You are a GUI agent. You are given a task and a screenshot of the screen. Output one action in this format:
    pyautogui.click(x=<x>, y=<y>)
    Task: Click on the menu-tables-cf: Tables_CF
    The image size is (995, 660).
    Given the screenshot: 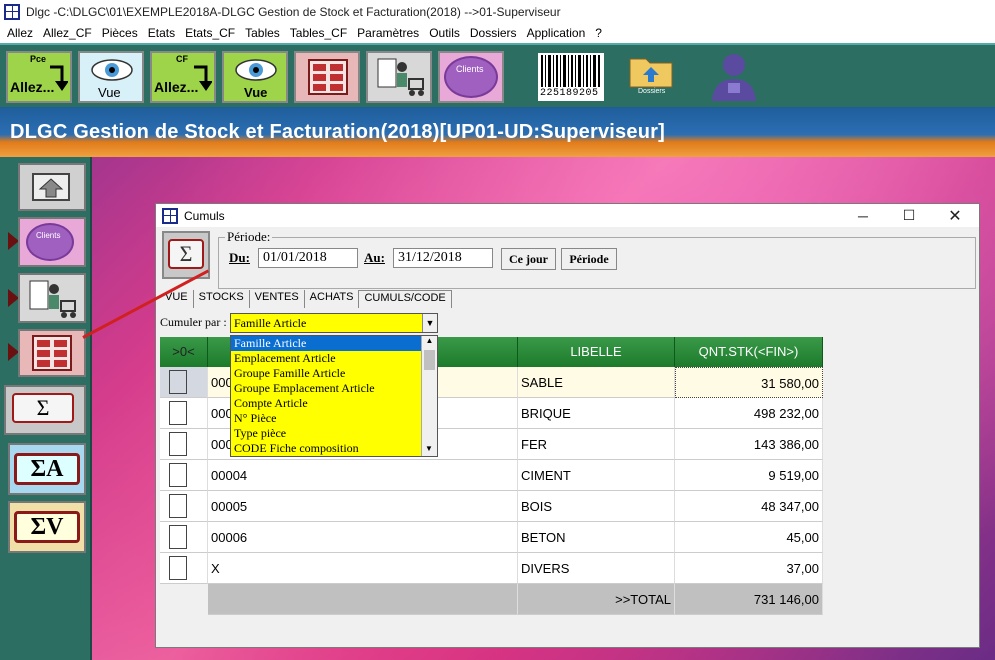 What is the action you would take?
    pyautogui.click(x=318, y=33)
    